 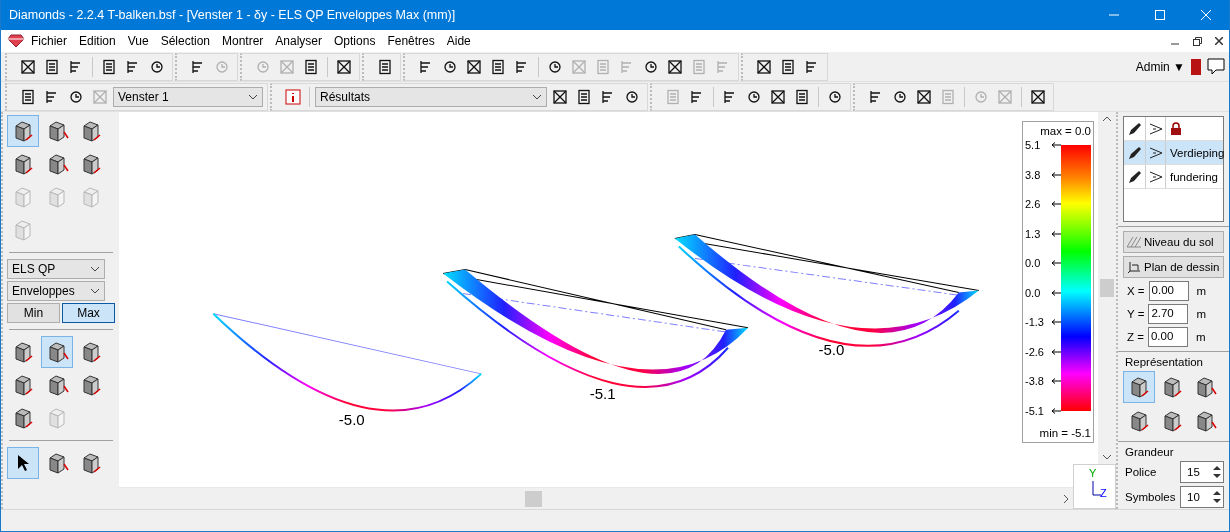 I want to click on scroll-down-icon, so click(x=1107, y=457).